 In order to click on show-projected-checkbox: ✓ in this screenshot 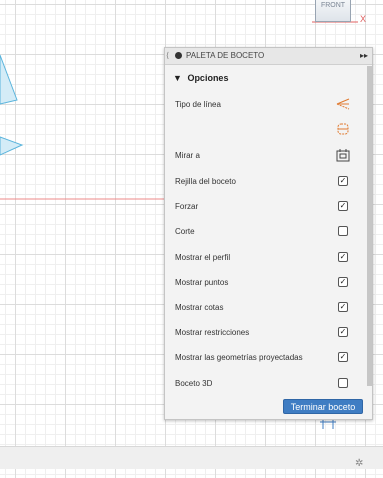, I will do `click(343, 357)`.